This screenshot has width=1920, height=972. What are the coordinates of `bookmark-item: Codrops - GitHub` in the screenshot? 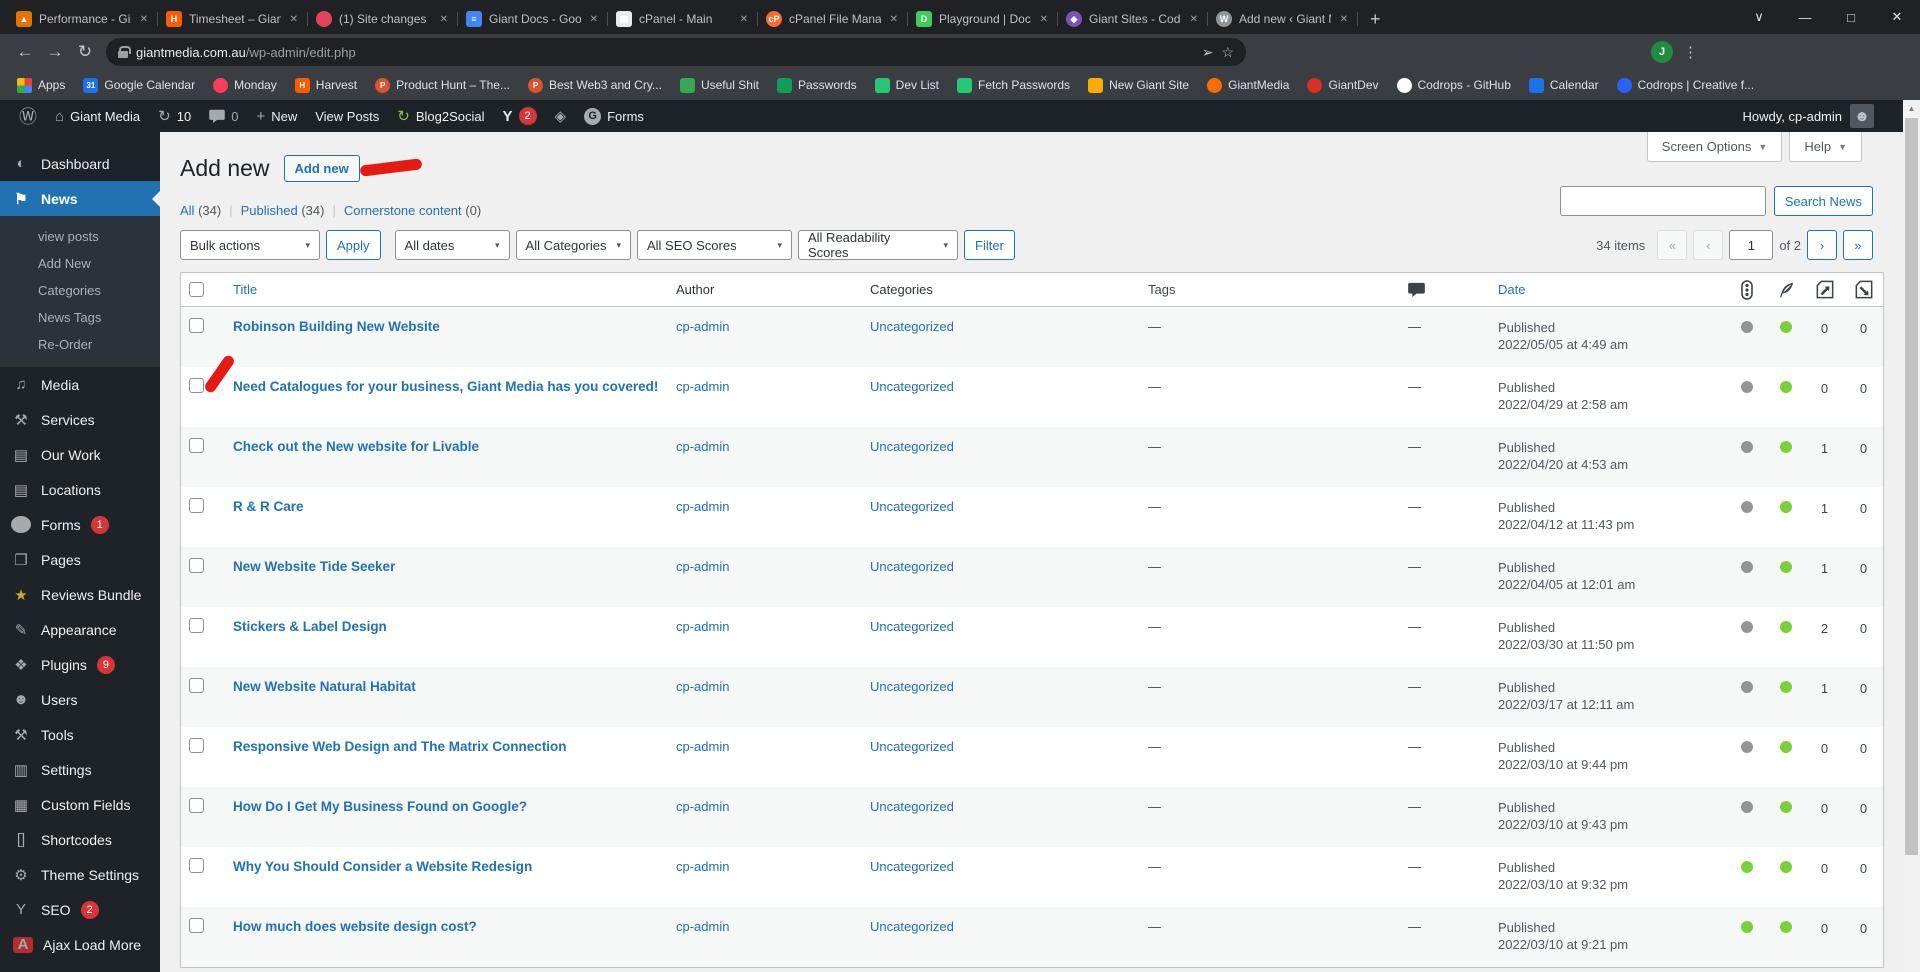 It's located at (1454, 85).